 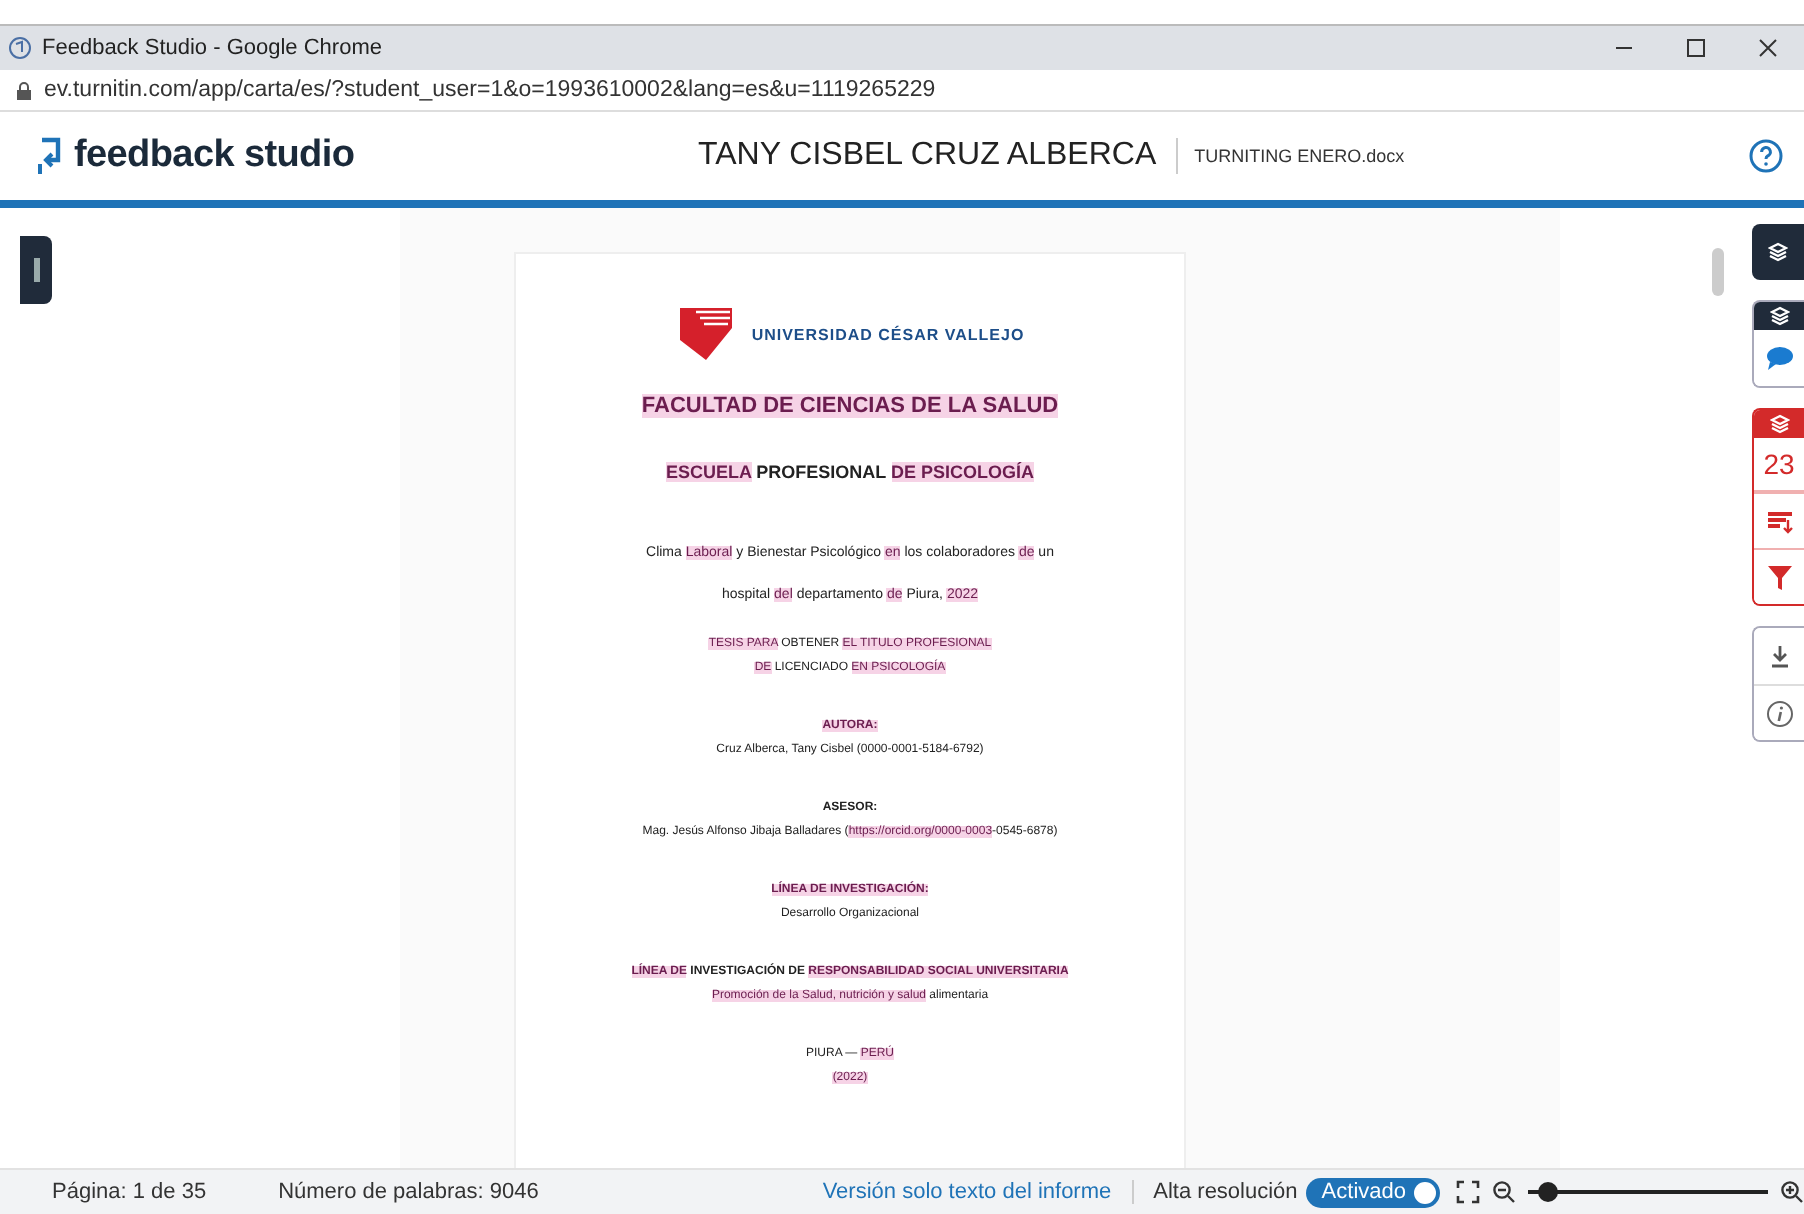 I want to click on filter-button, so click(x=1779, y=576).